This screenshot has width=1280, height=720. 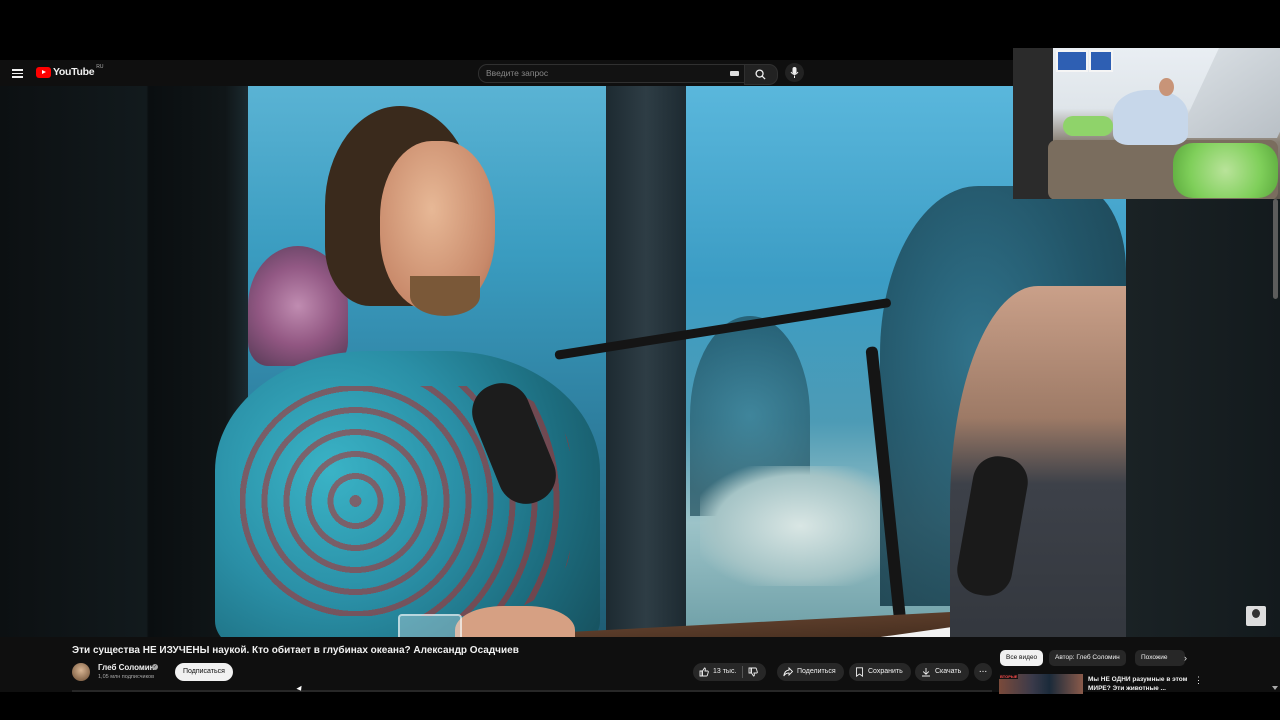 I want to click on download-label: Скачать, so click(x=948, y=671).